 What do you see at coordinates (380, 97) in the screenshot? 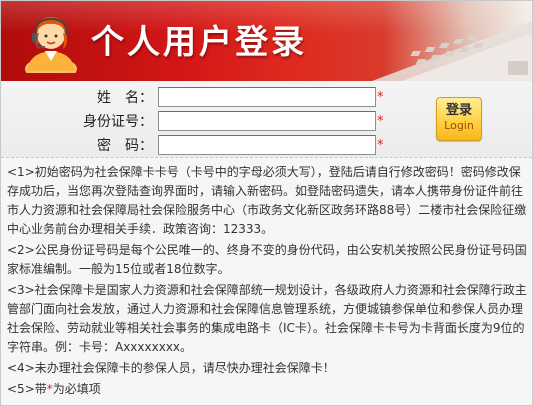
I see `name-required-mark: *` at bounding box center [380, 97].